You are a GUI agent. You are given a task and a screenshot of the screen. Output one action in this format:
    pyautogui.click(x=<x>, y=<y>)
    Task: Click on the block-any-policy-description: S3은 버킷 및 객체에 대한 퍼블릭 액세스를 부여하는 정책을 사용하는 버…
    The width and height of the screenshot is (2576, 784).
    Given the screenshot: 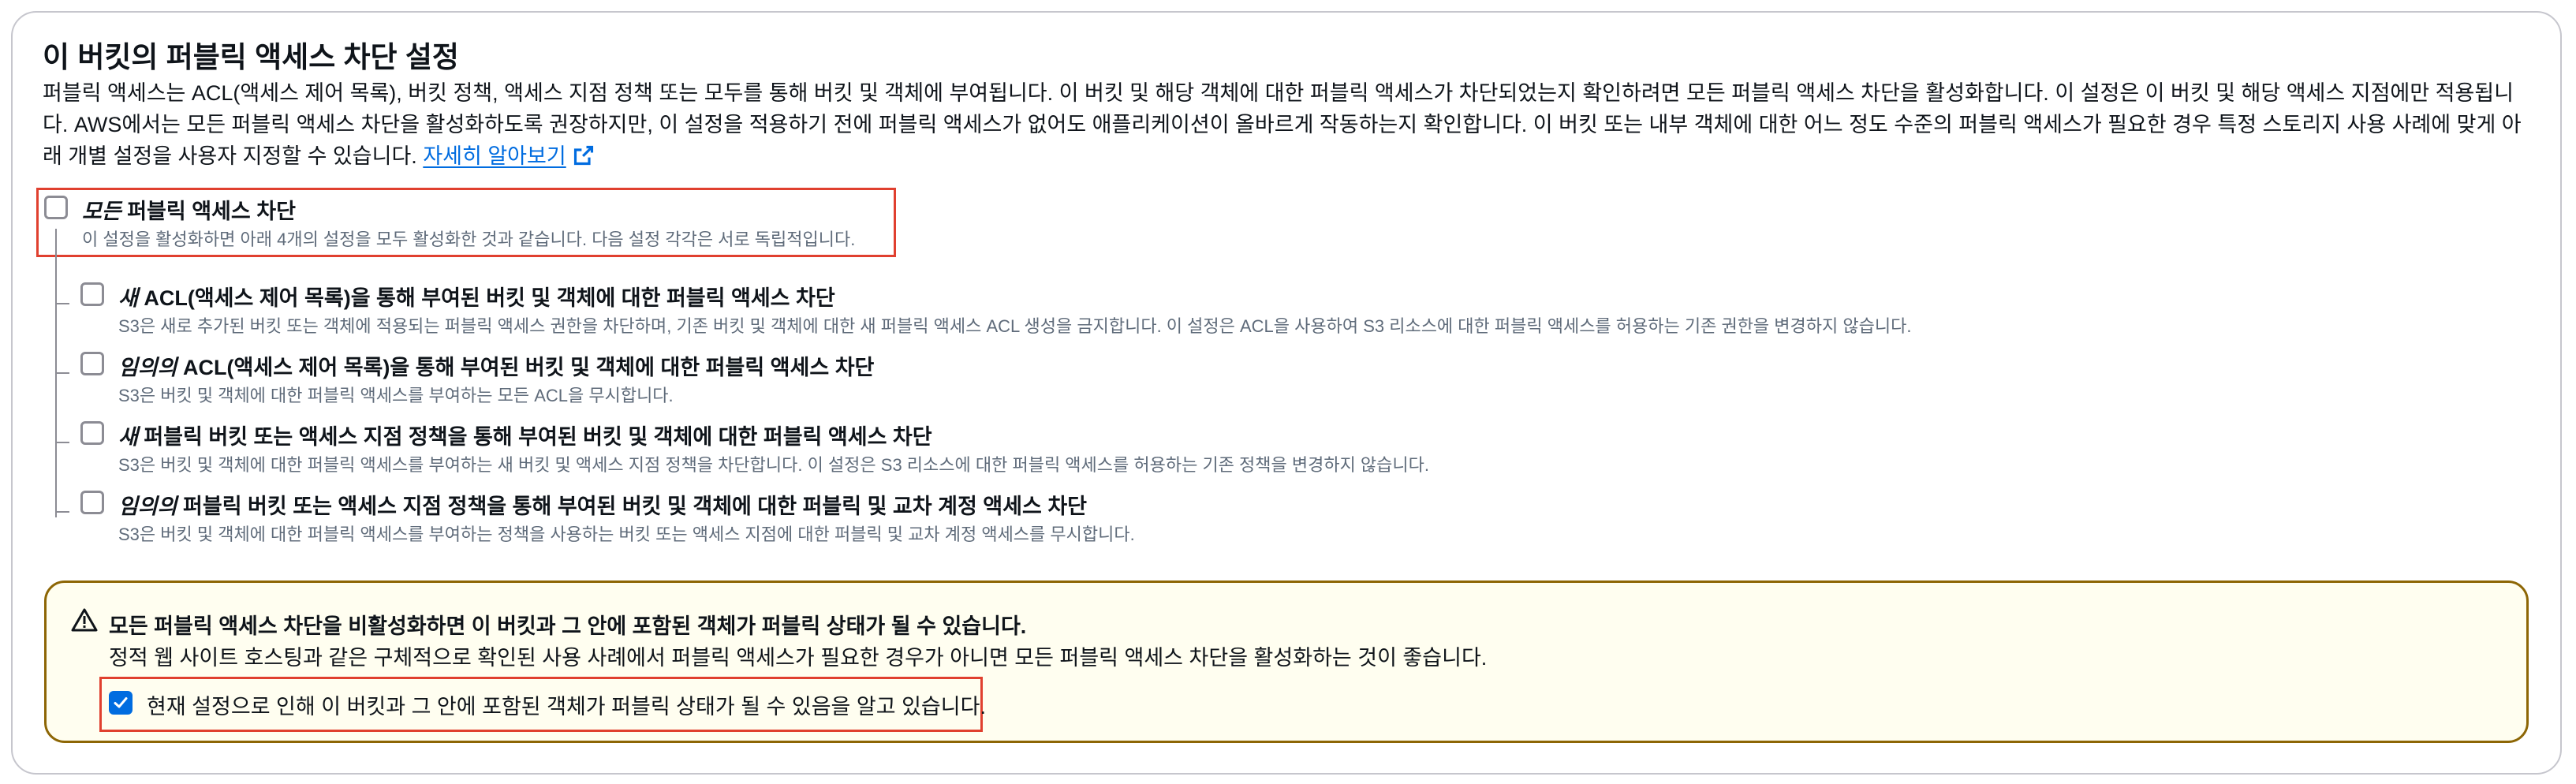 What is the action you would take?
    pyautogui.click(x=626, y=534)
    